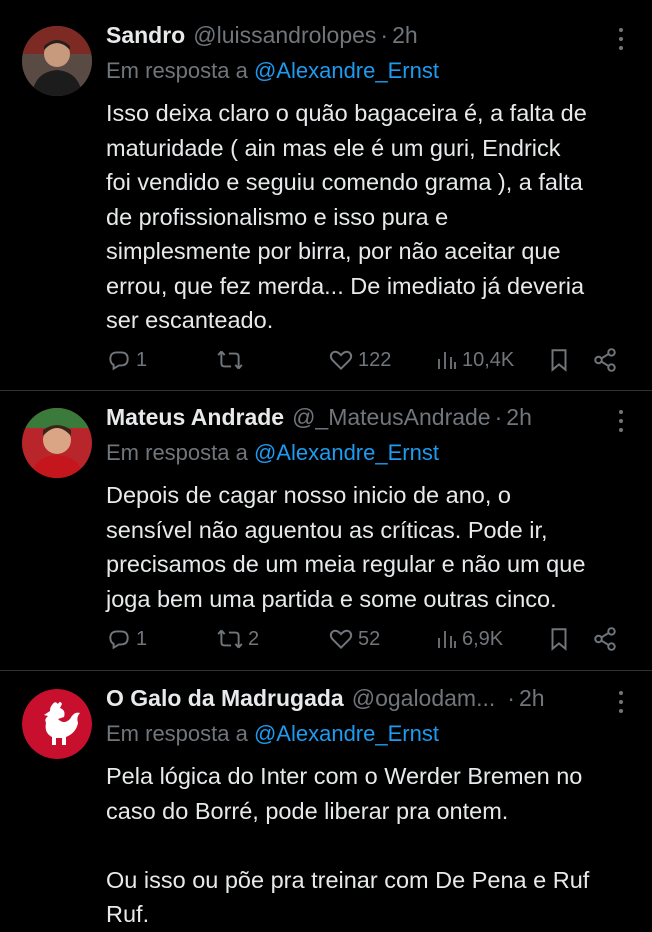 Image resolution: width=652 pixels, height=932 pixels. I want to click on display-name: Mateus Andrade, so click(195, 417).